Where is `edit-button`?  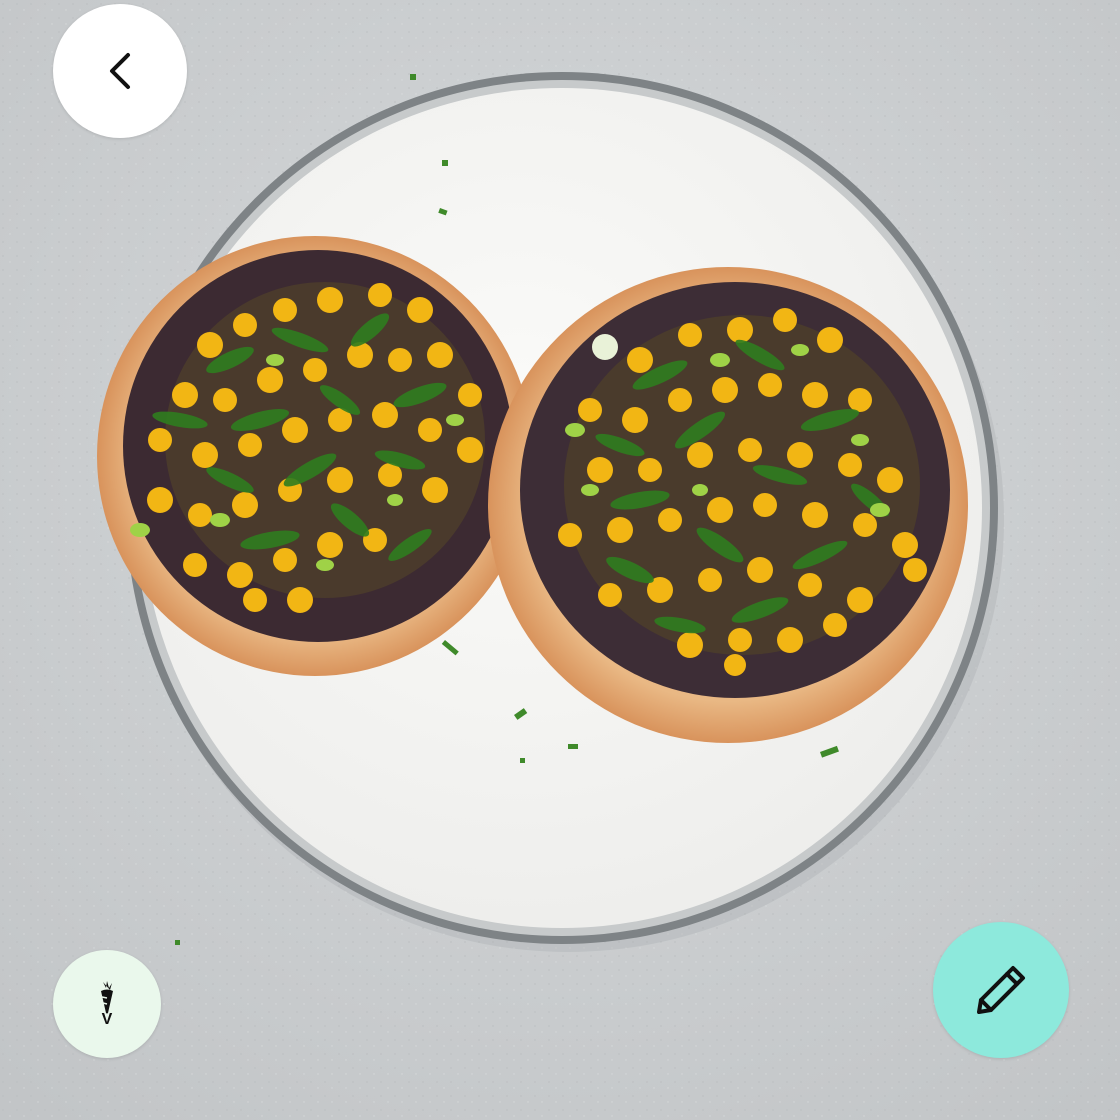
edit-button is located at coordinates (1001, 990).